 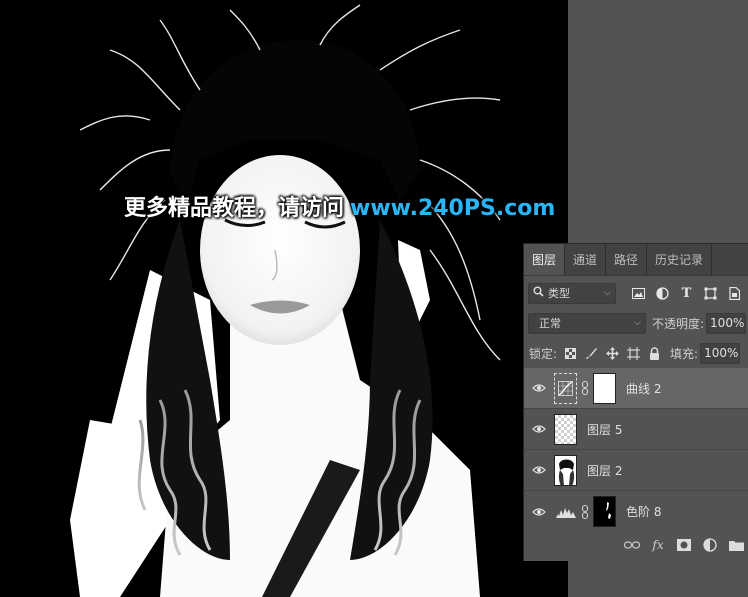 I want to click on image-filter-icon, so click(x=638, y=293).